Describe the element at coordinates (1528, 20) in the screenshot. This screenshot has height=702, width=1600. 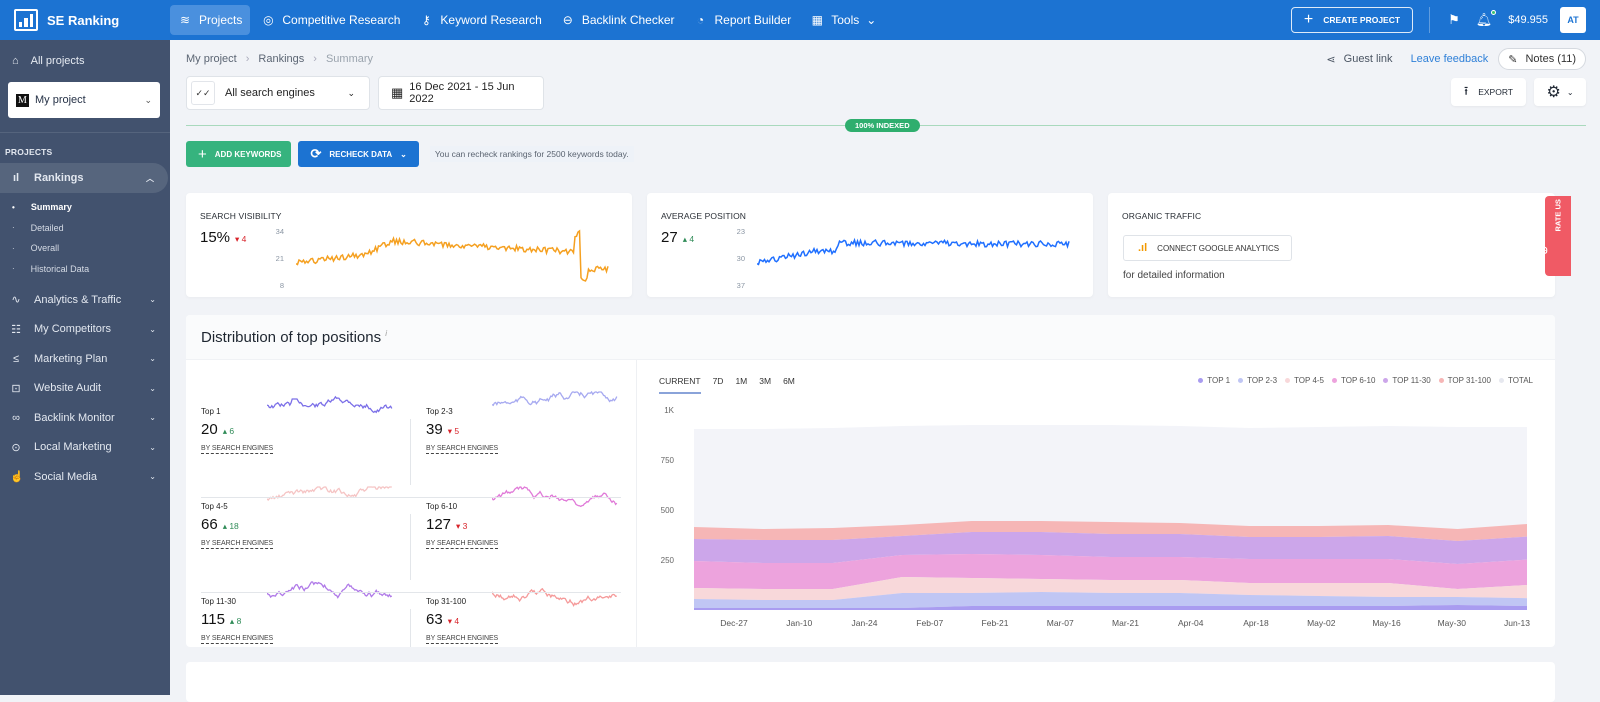
I see `balance: $49.955` at that location.